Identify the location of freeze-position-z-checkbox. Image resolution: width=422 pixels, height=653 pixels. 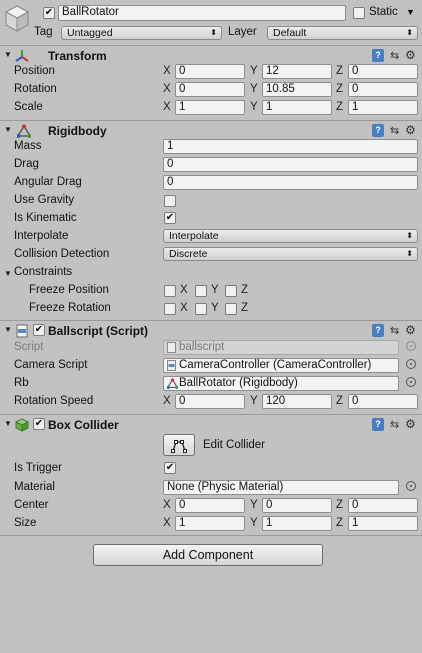
(231, 291).